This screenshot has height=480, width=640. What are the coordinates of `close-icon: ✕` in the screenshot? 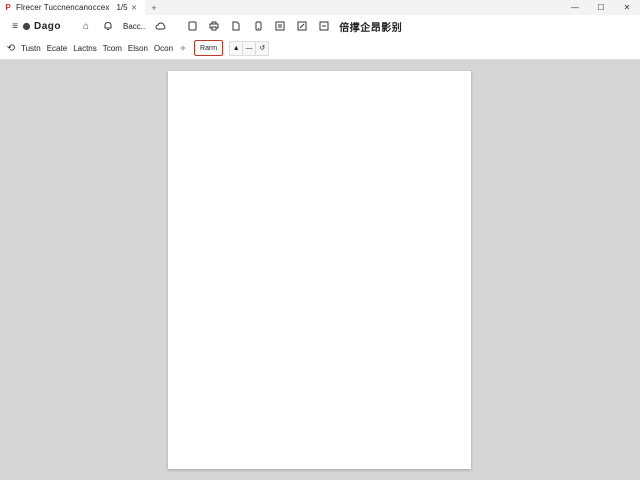 It's located at (134, 8).